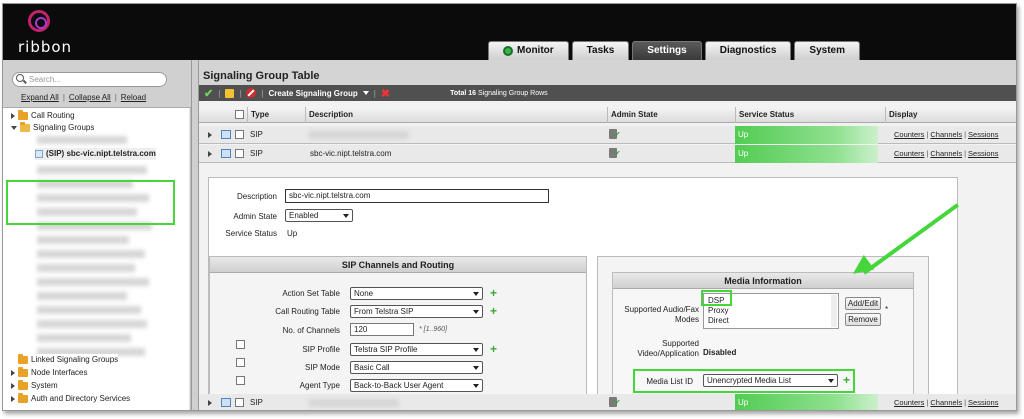 The height and width of the screenshot is (419, 1024). What do you see at coordinates (806, 154) in the screenshot?
I see `status-up: Up` at bounding box center [806, 154].